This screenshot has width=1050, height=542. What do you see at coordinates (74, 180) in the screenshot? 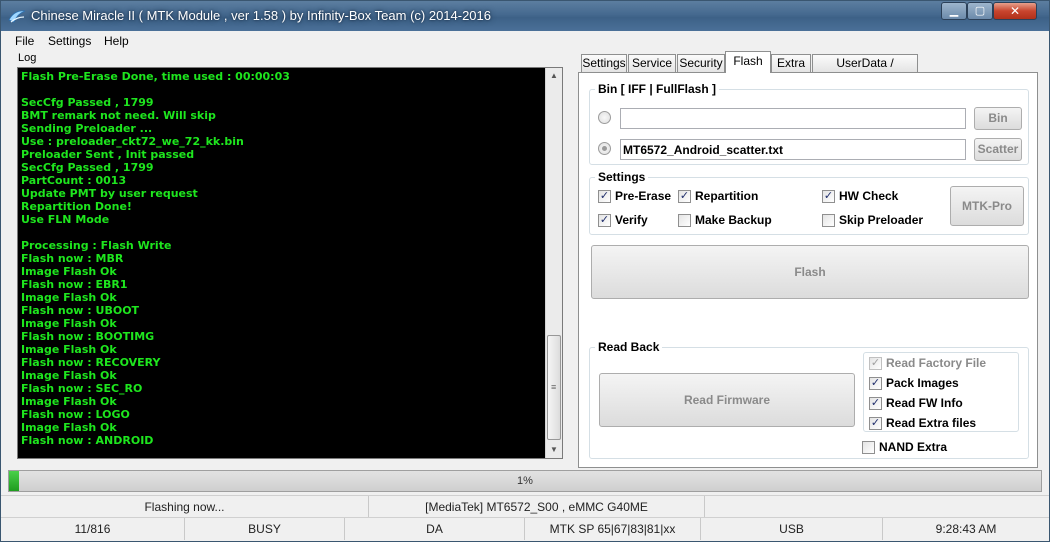
I see `log-line: PartCount : 0013` at bounding box center [74, 180].